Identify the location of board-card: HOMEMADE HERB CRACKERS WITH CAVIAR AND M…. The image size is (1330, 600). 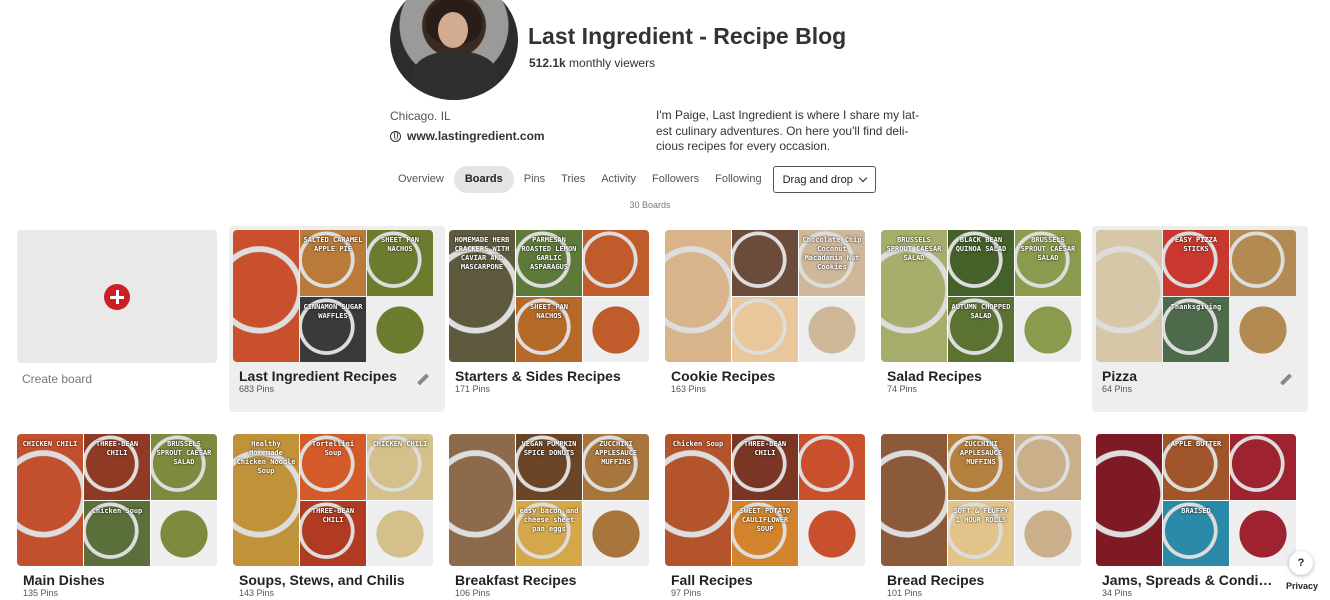
(553, 319).